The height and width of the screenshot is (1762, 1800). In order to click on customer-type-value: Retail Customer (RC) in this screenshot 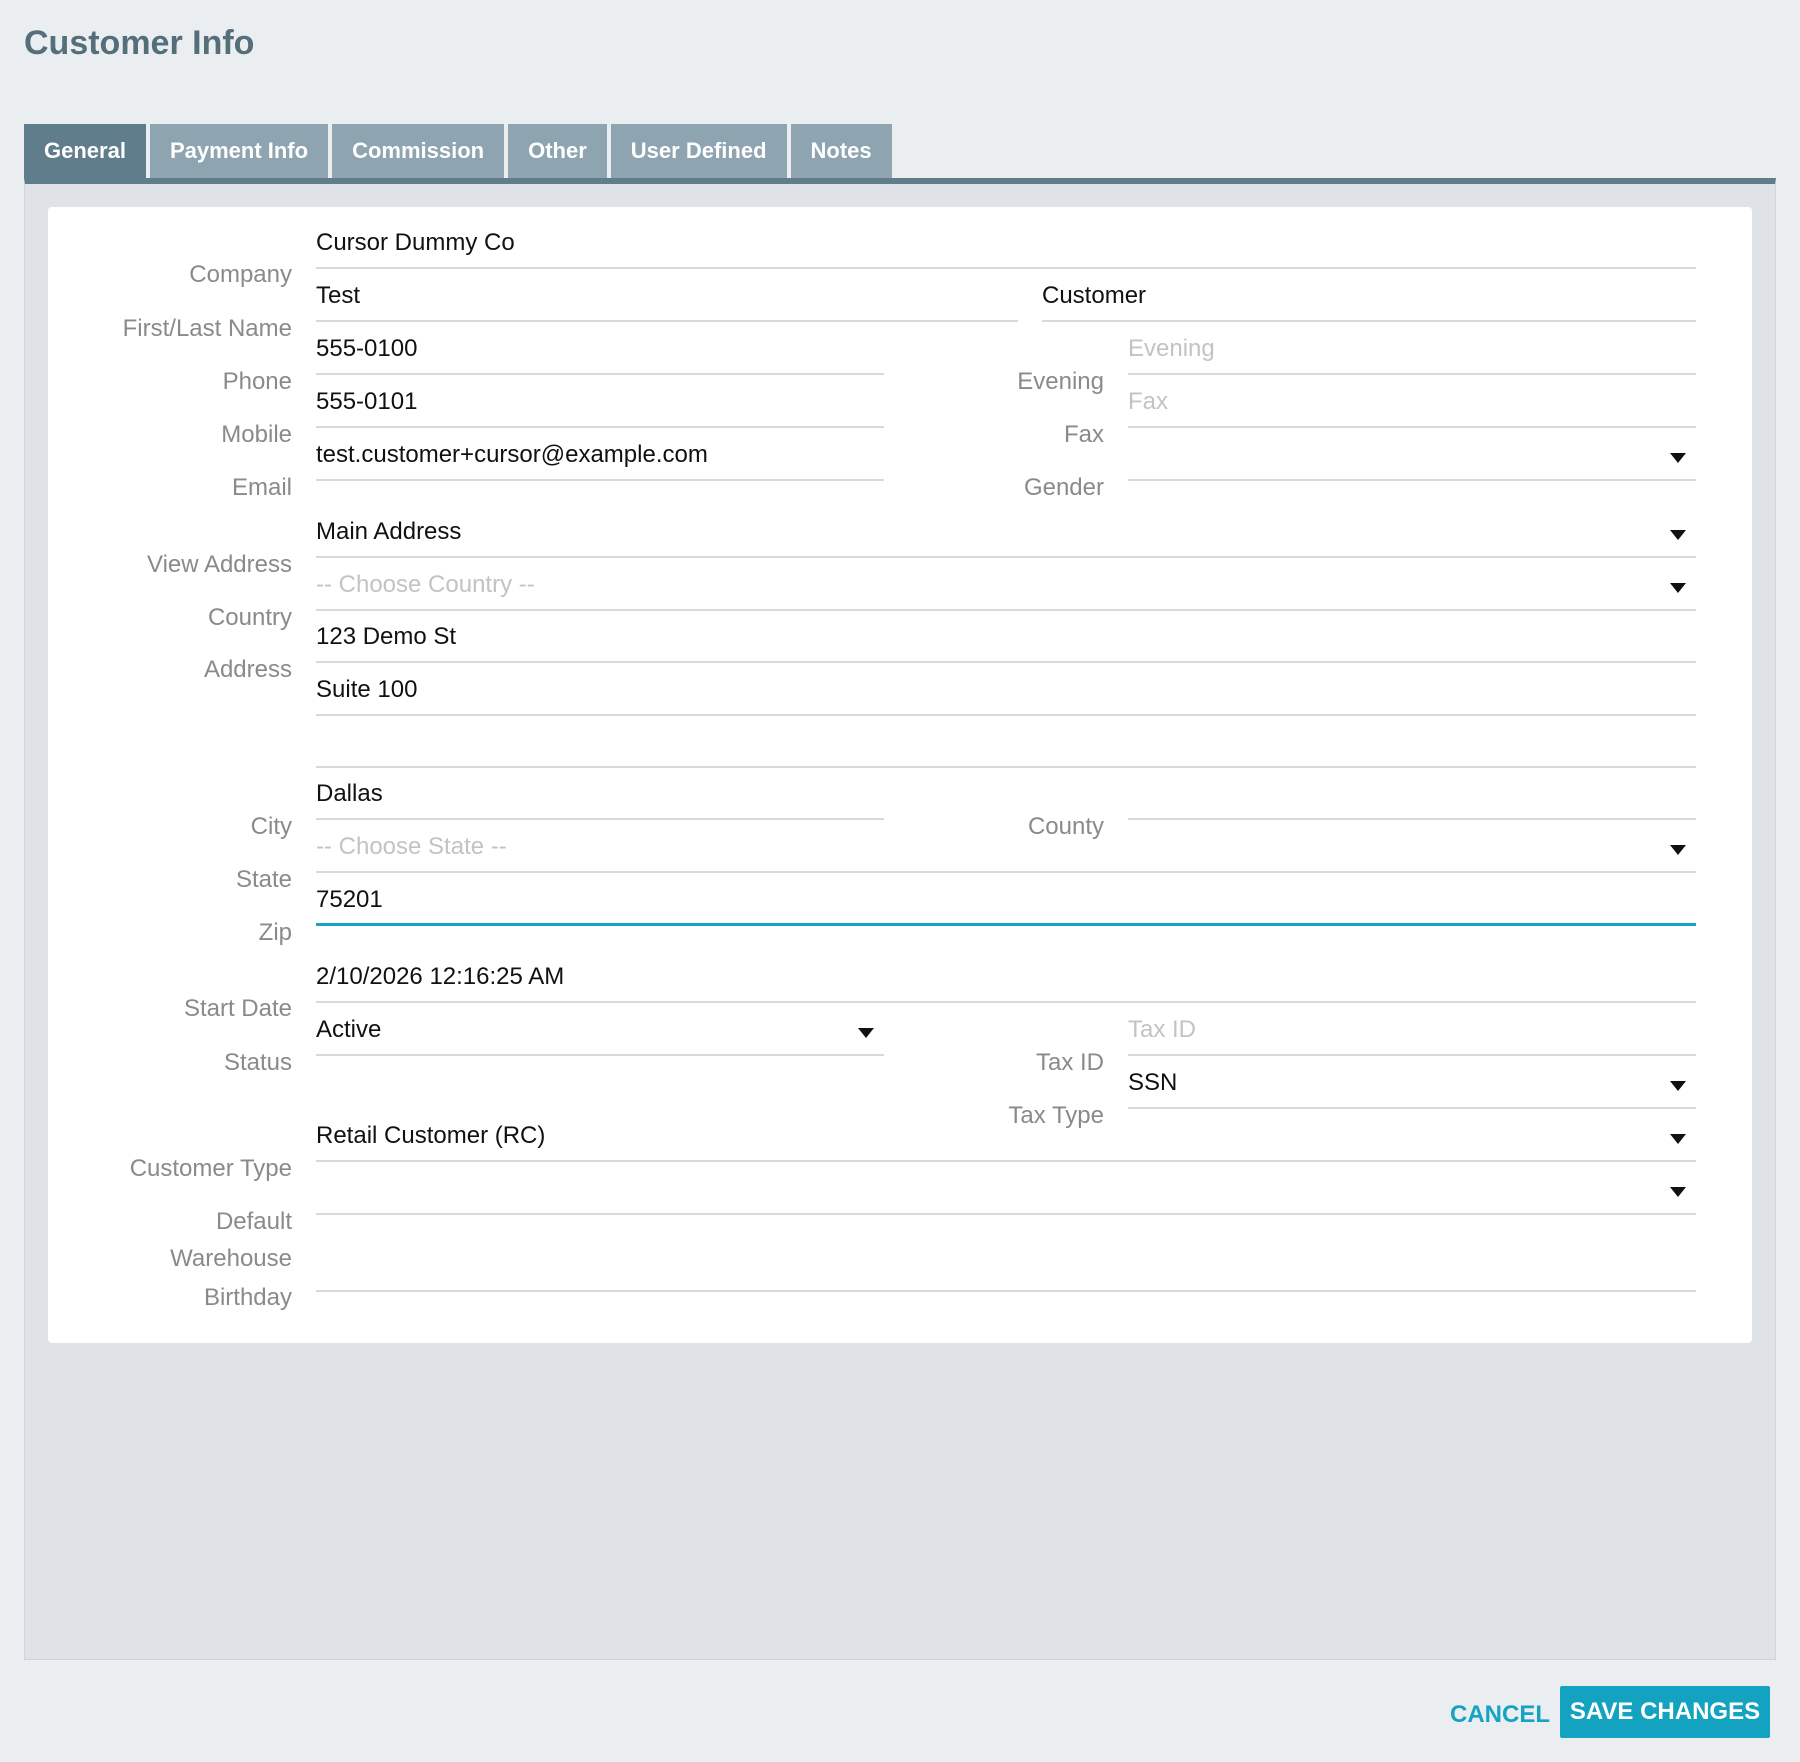, I will do `click(431, 1135)`.